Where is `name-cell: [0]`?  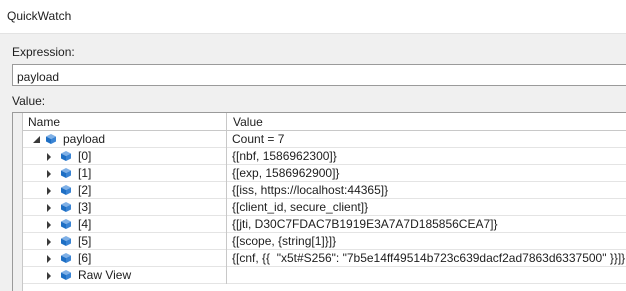 name-cell: [0] is located at coordinates (125, 156).